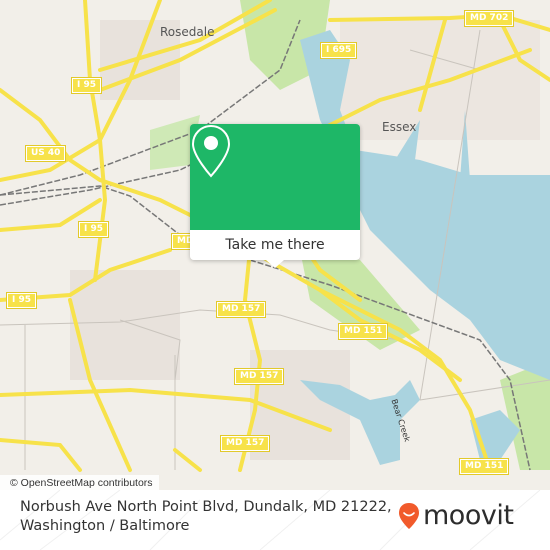 This screenshot has width=550, height=550. What do you see at coordinates (489, 18) in the screenshot?
I see `road-shield-md702: MD 702` at bounding box center [489, 18].